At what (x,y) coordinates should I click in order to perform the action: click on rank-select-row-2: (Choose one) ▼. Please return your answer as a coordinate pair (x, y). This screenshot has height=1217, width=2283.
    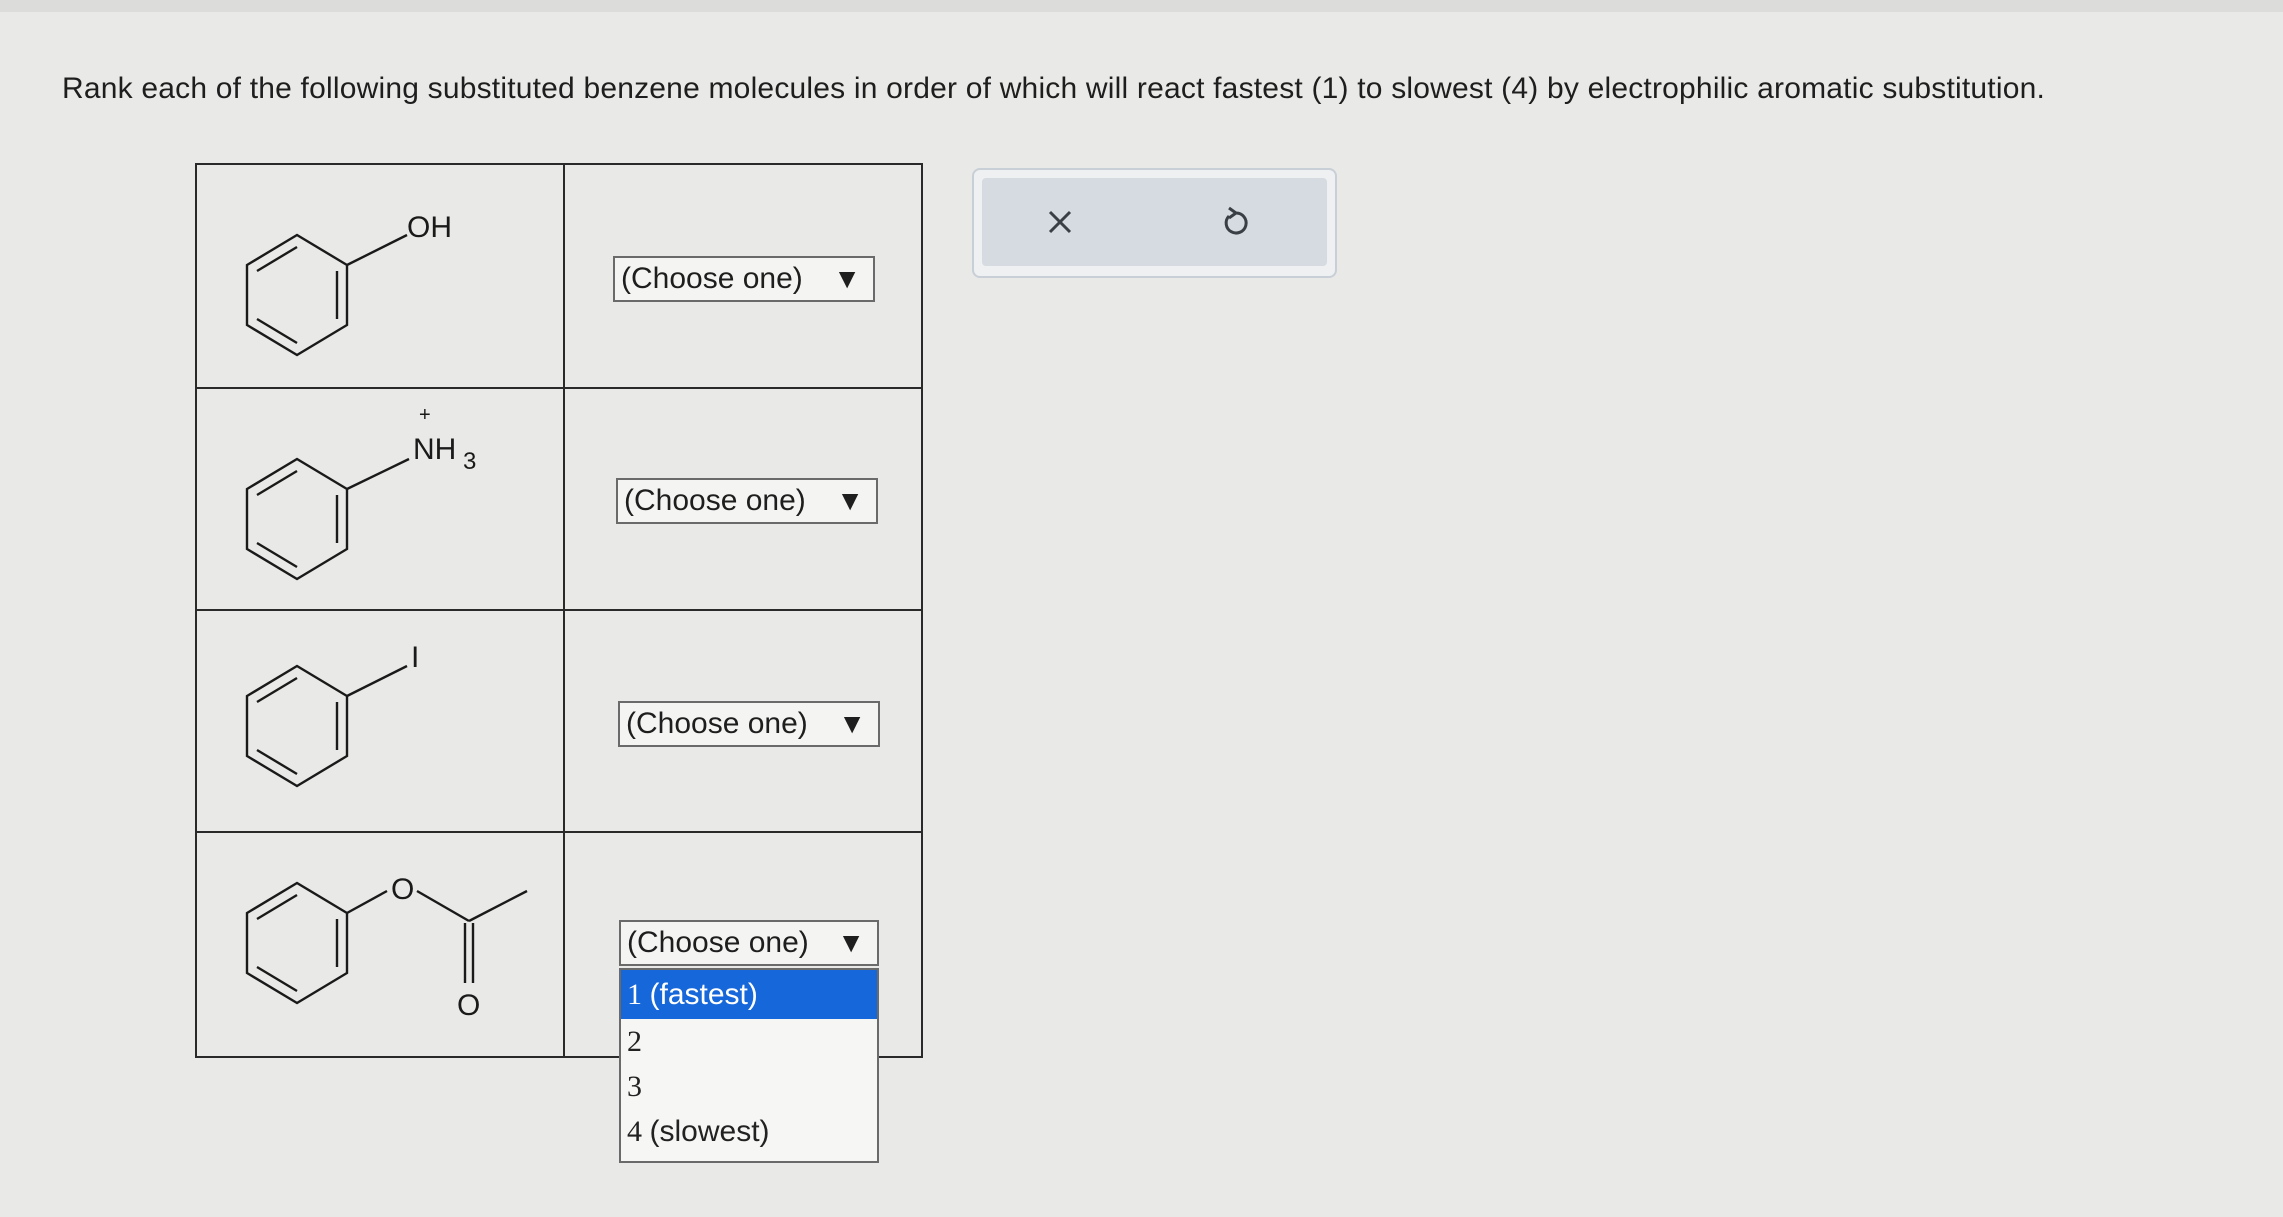
    Looking at the image, I should click on (747, 501).